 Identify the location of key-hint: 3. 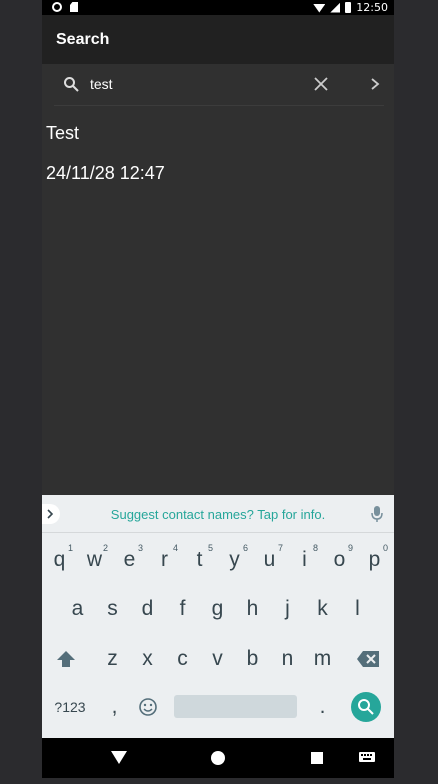
(140, 548).